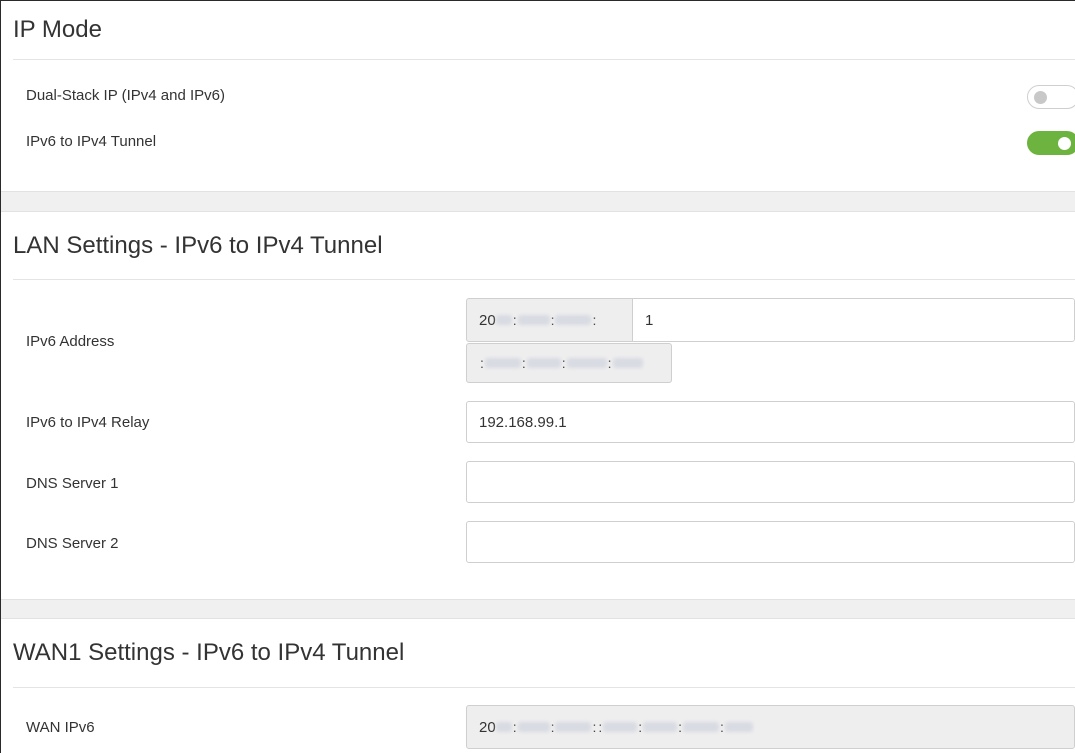 The height and width of the screenshot is (753, 1075). I want to click on ipv6-interface-id-field: : : : :, so click(569, 363).